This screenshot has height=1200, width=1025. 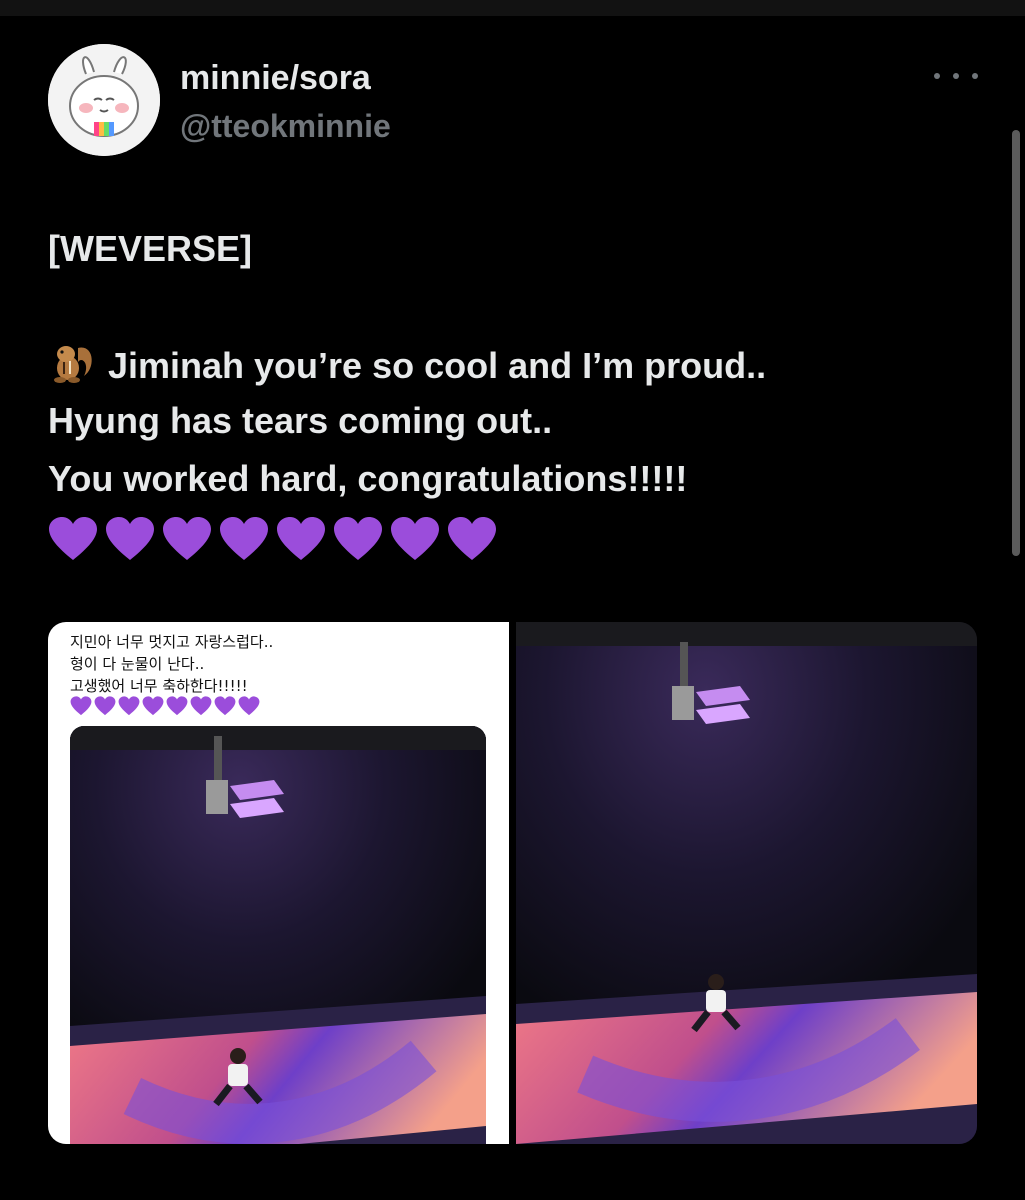 I want to click on tweet-text-line: Jiminah you’re so cool and I’m proud.., so click(x=437, y=365).